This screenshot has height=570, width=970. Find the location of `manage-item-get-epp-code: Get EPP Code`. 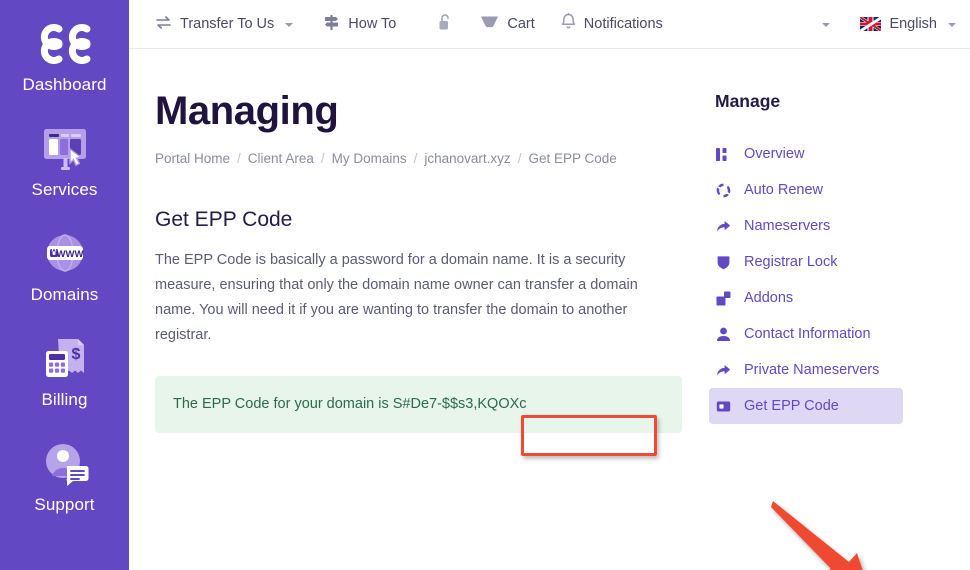

manage-item-get-epp-code: Get EPP Code is located at coordinates (806, 406).